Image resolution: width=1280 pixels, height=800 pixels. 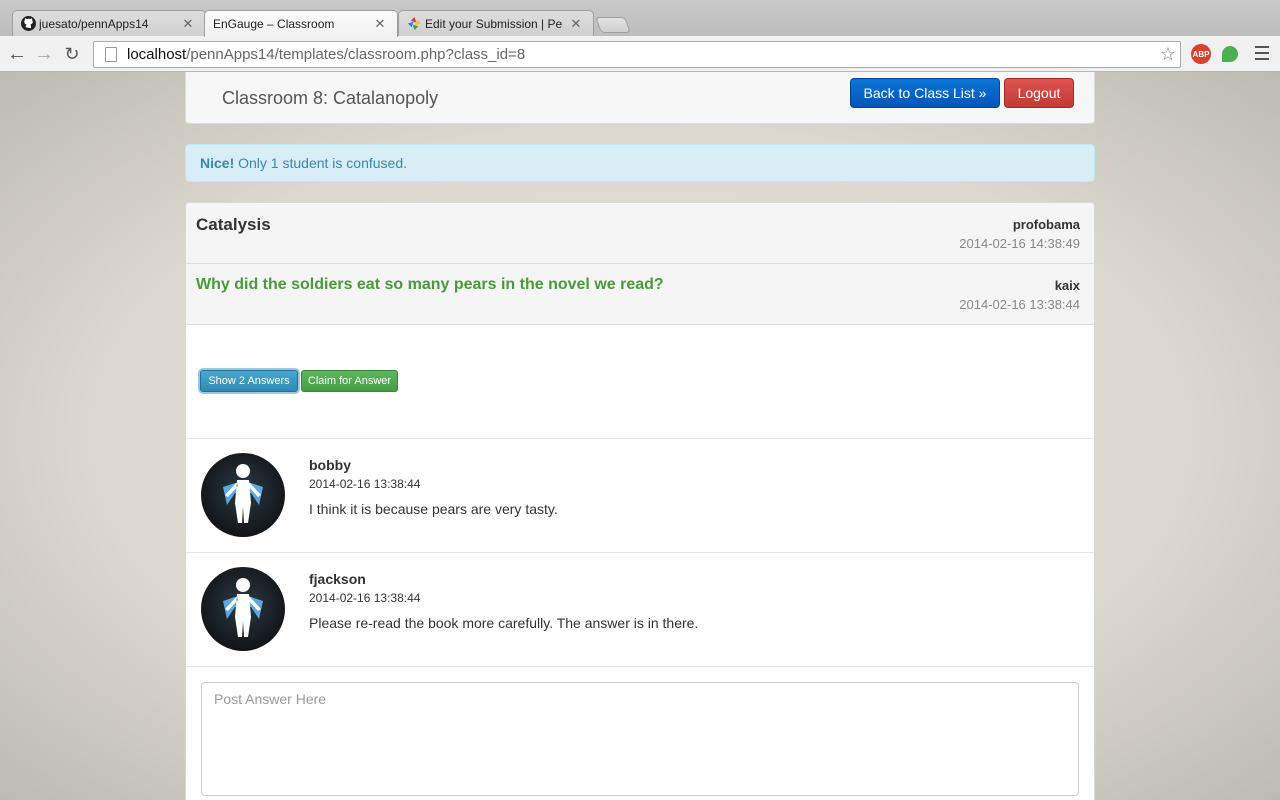 What do you see at coordinates (249, 381) in the screenshot?
I see `show-answers-button: Show 2 Answers` at bounding box center [249, 381].